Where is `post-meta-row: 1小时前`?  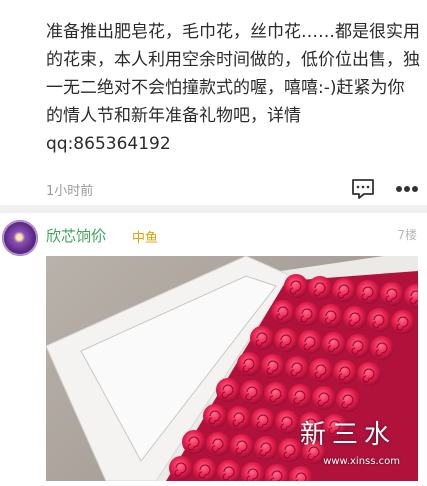 post-meta-row: 1小时前 is located at coordinates (213, 190).